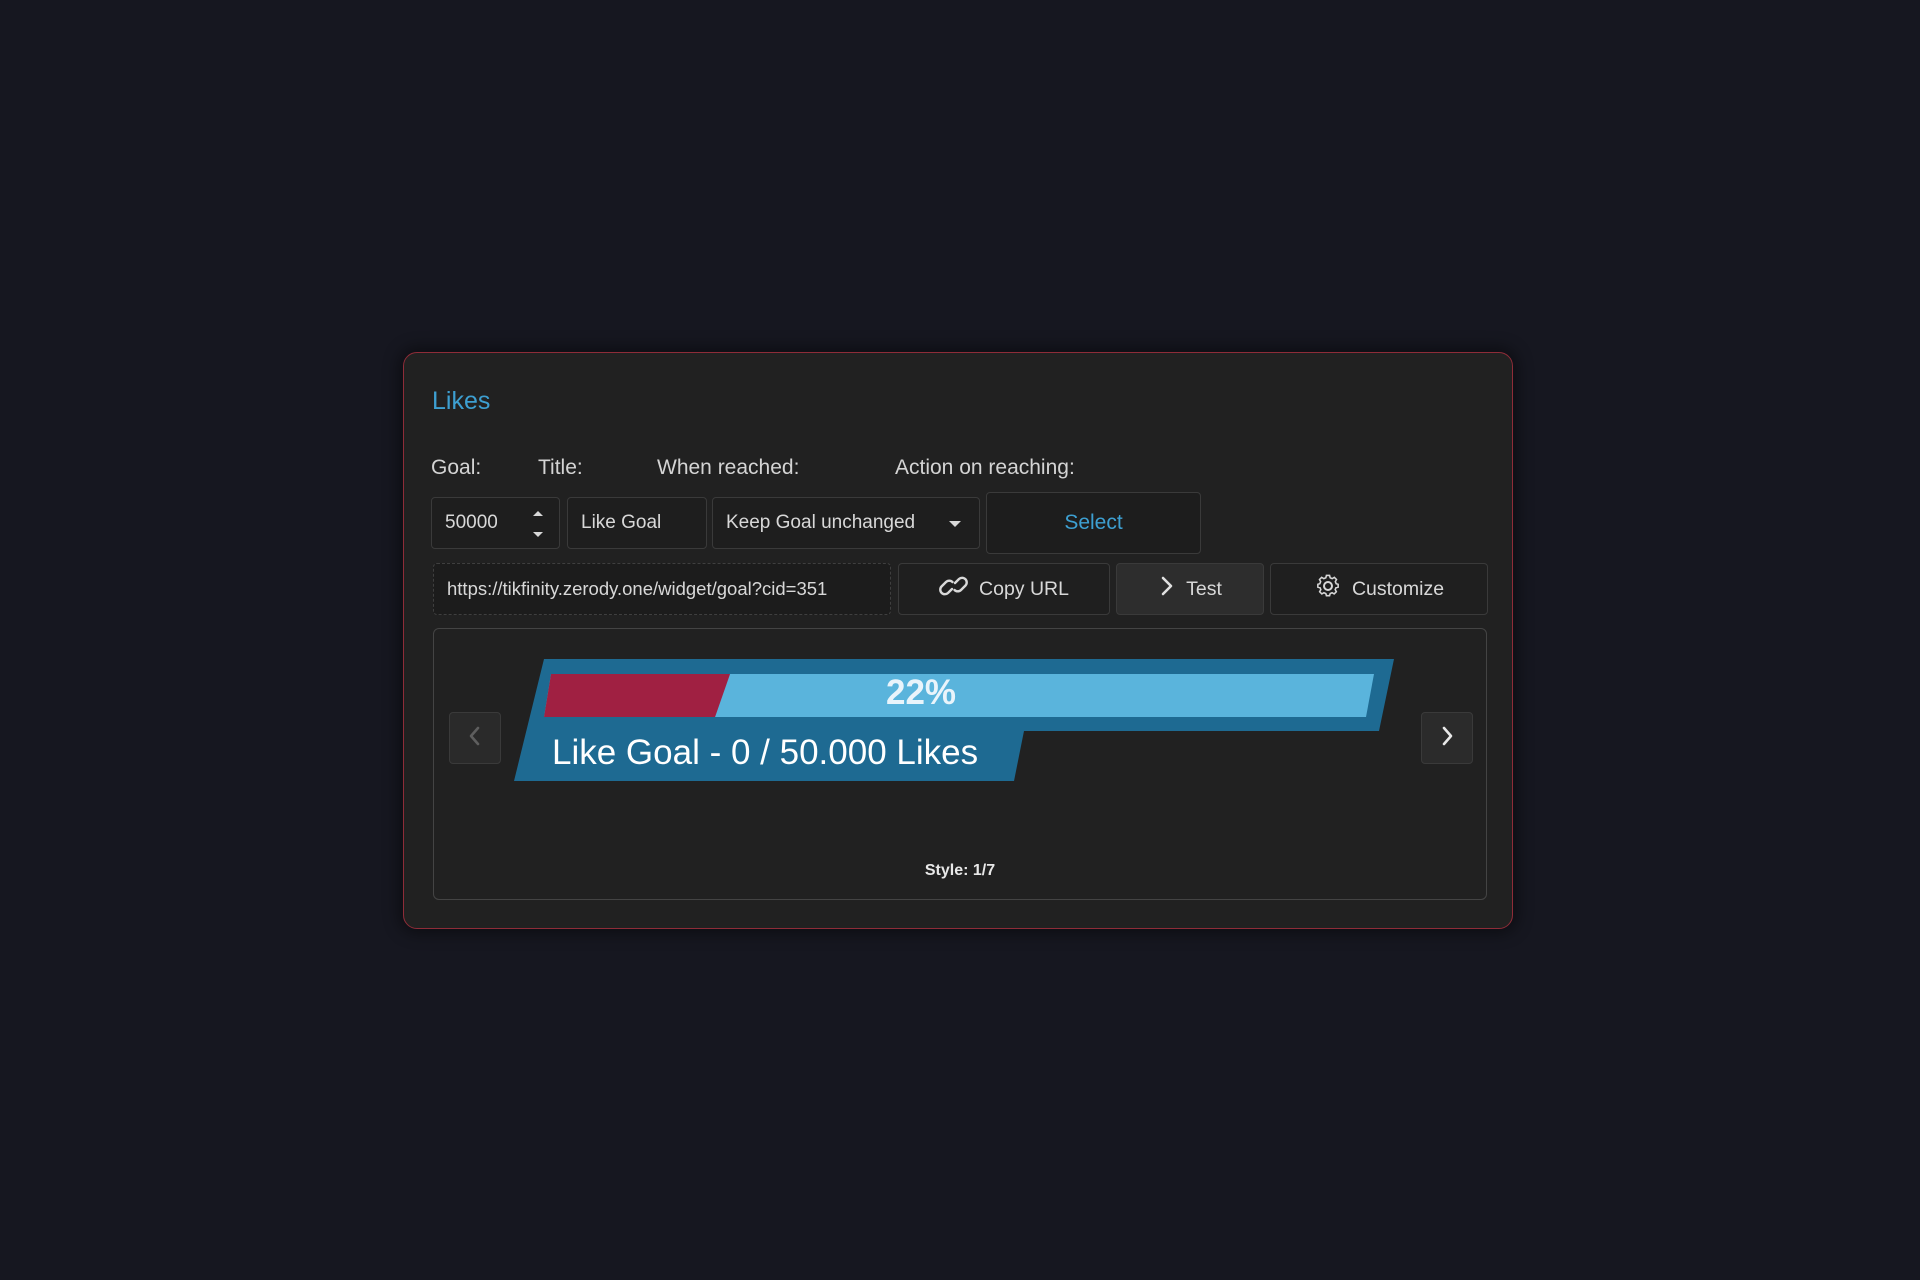 The height and width of the screenshot is (1280, 1920). I want to click on decrement-arrow-icon, so click(538, 535).